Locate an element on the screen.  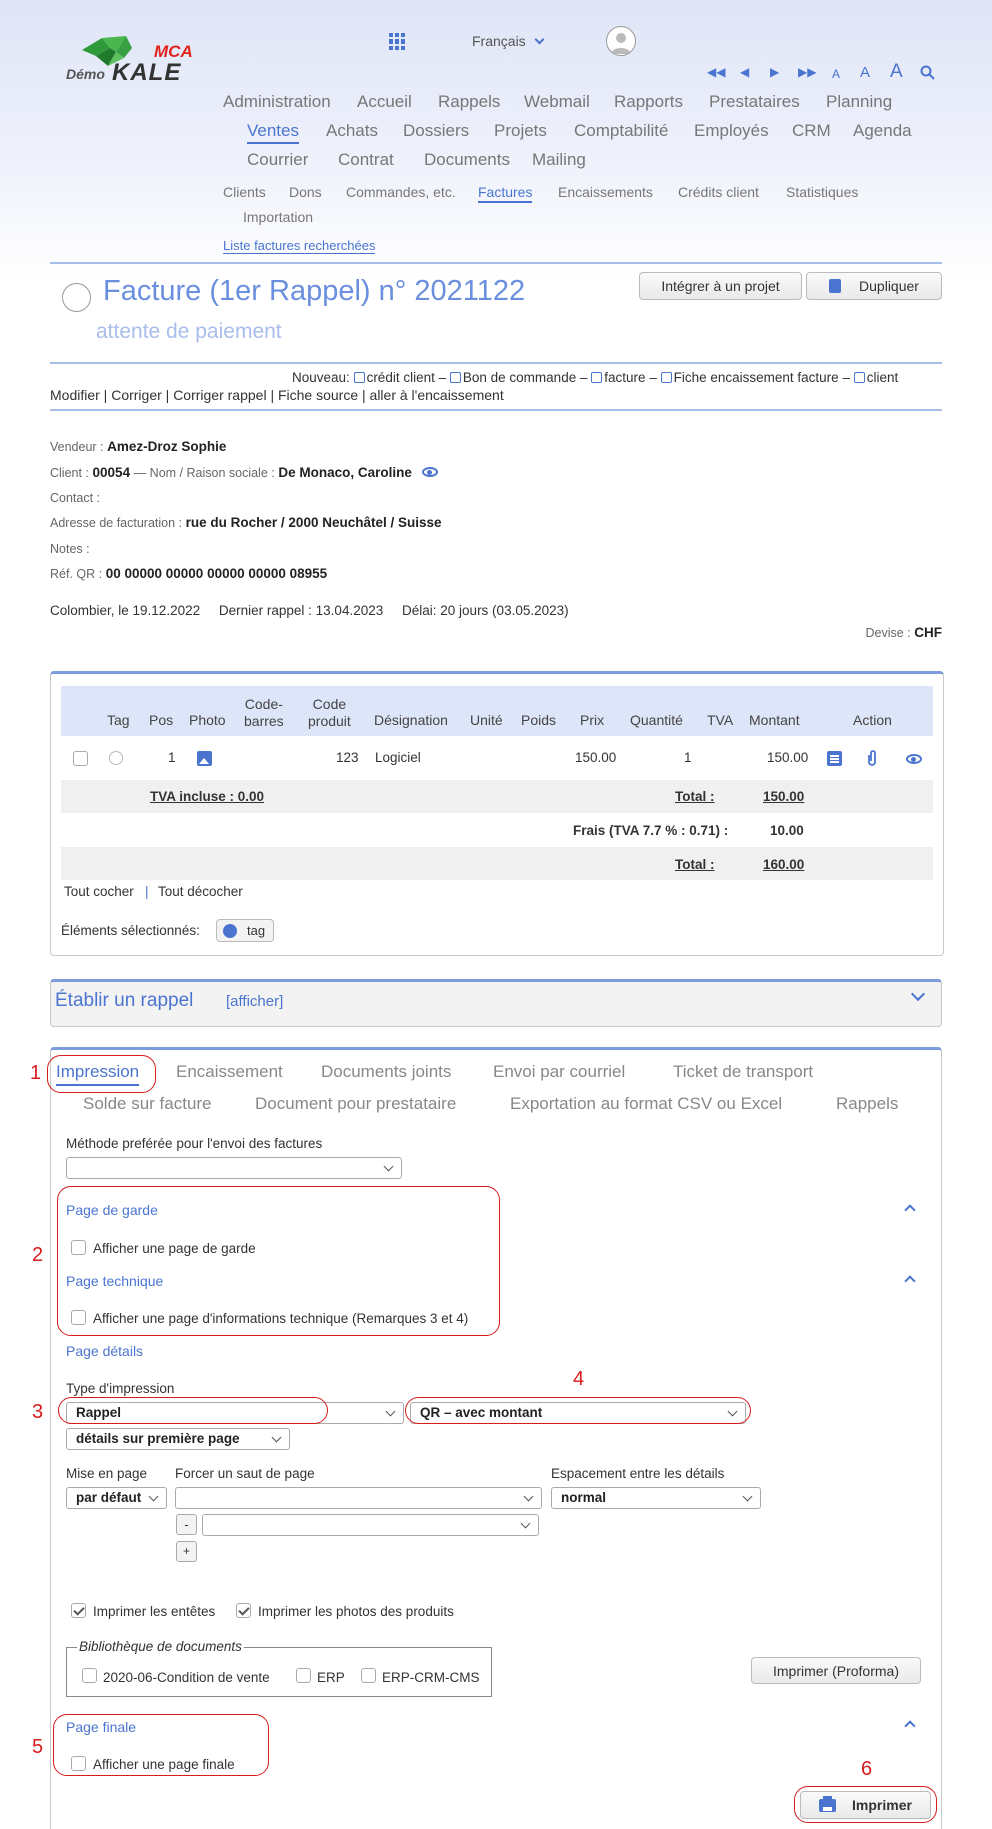
nav-rapports: Rapports is located at coordinates (648, 102).